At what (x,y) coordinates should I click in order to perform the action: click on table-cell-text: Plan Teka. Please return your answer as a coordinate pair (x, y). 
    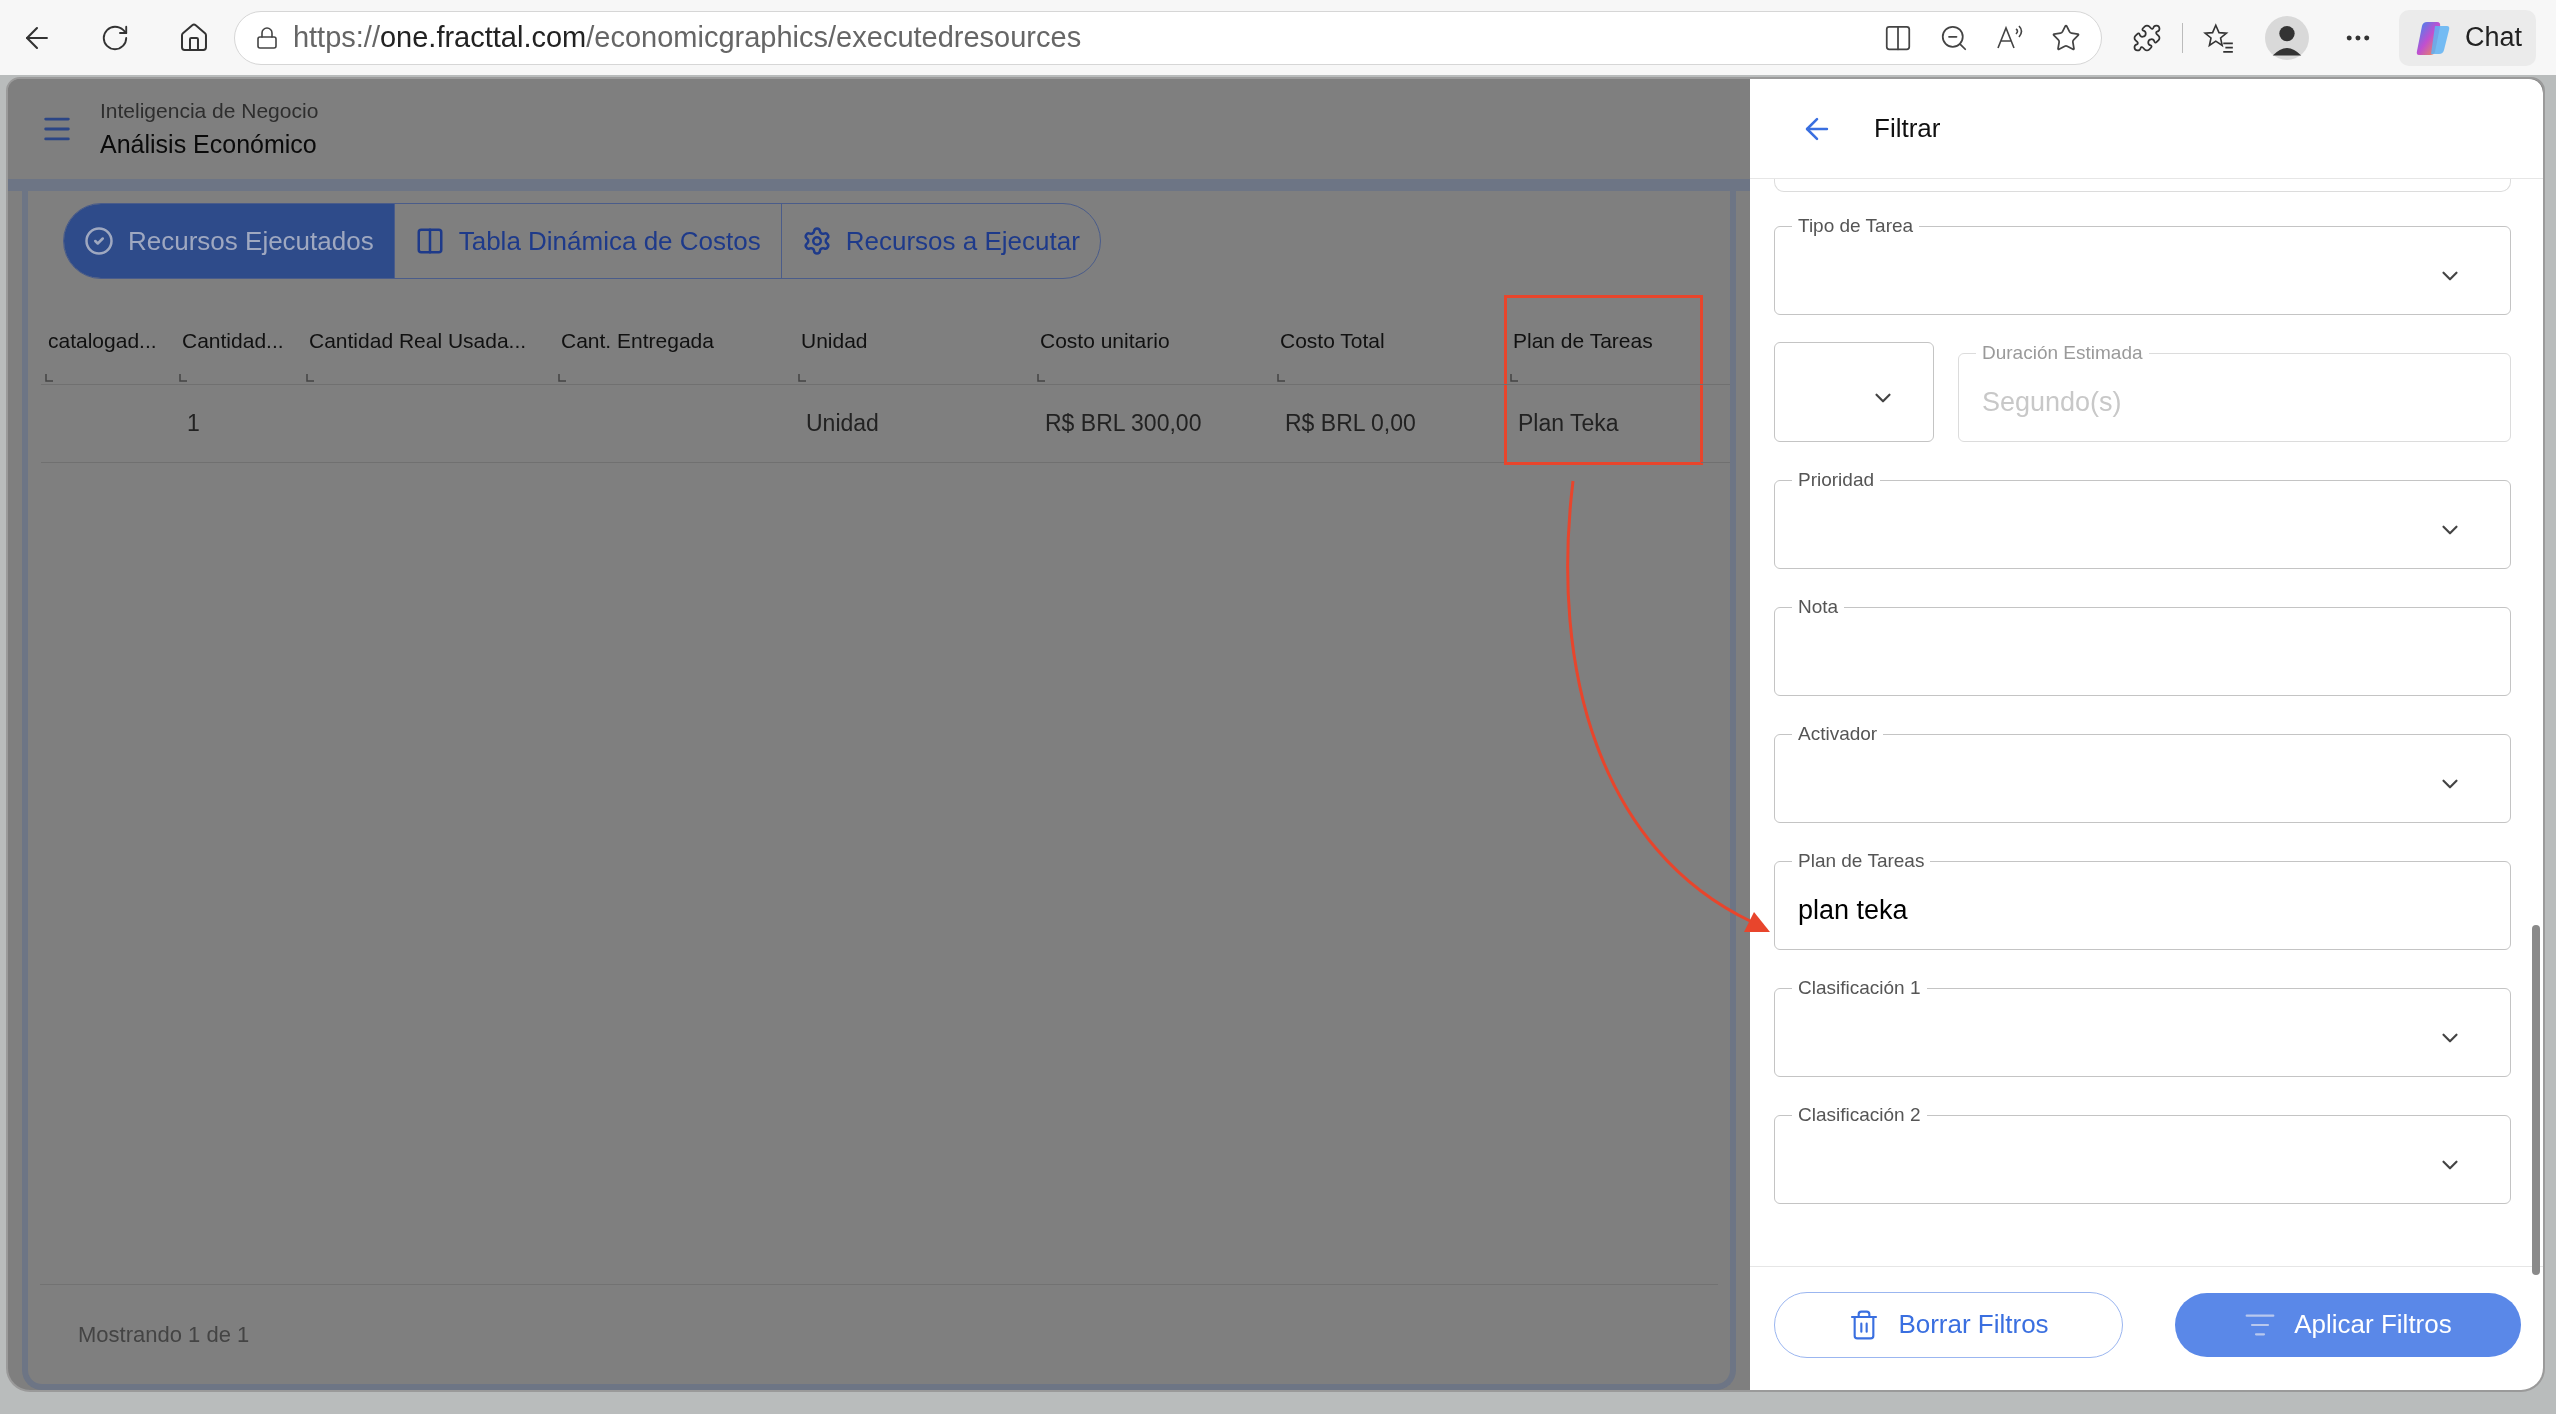
    Looking at the image, I should click on (1568, 424).